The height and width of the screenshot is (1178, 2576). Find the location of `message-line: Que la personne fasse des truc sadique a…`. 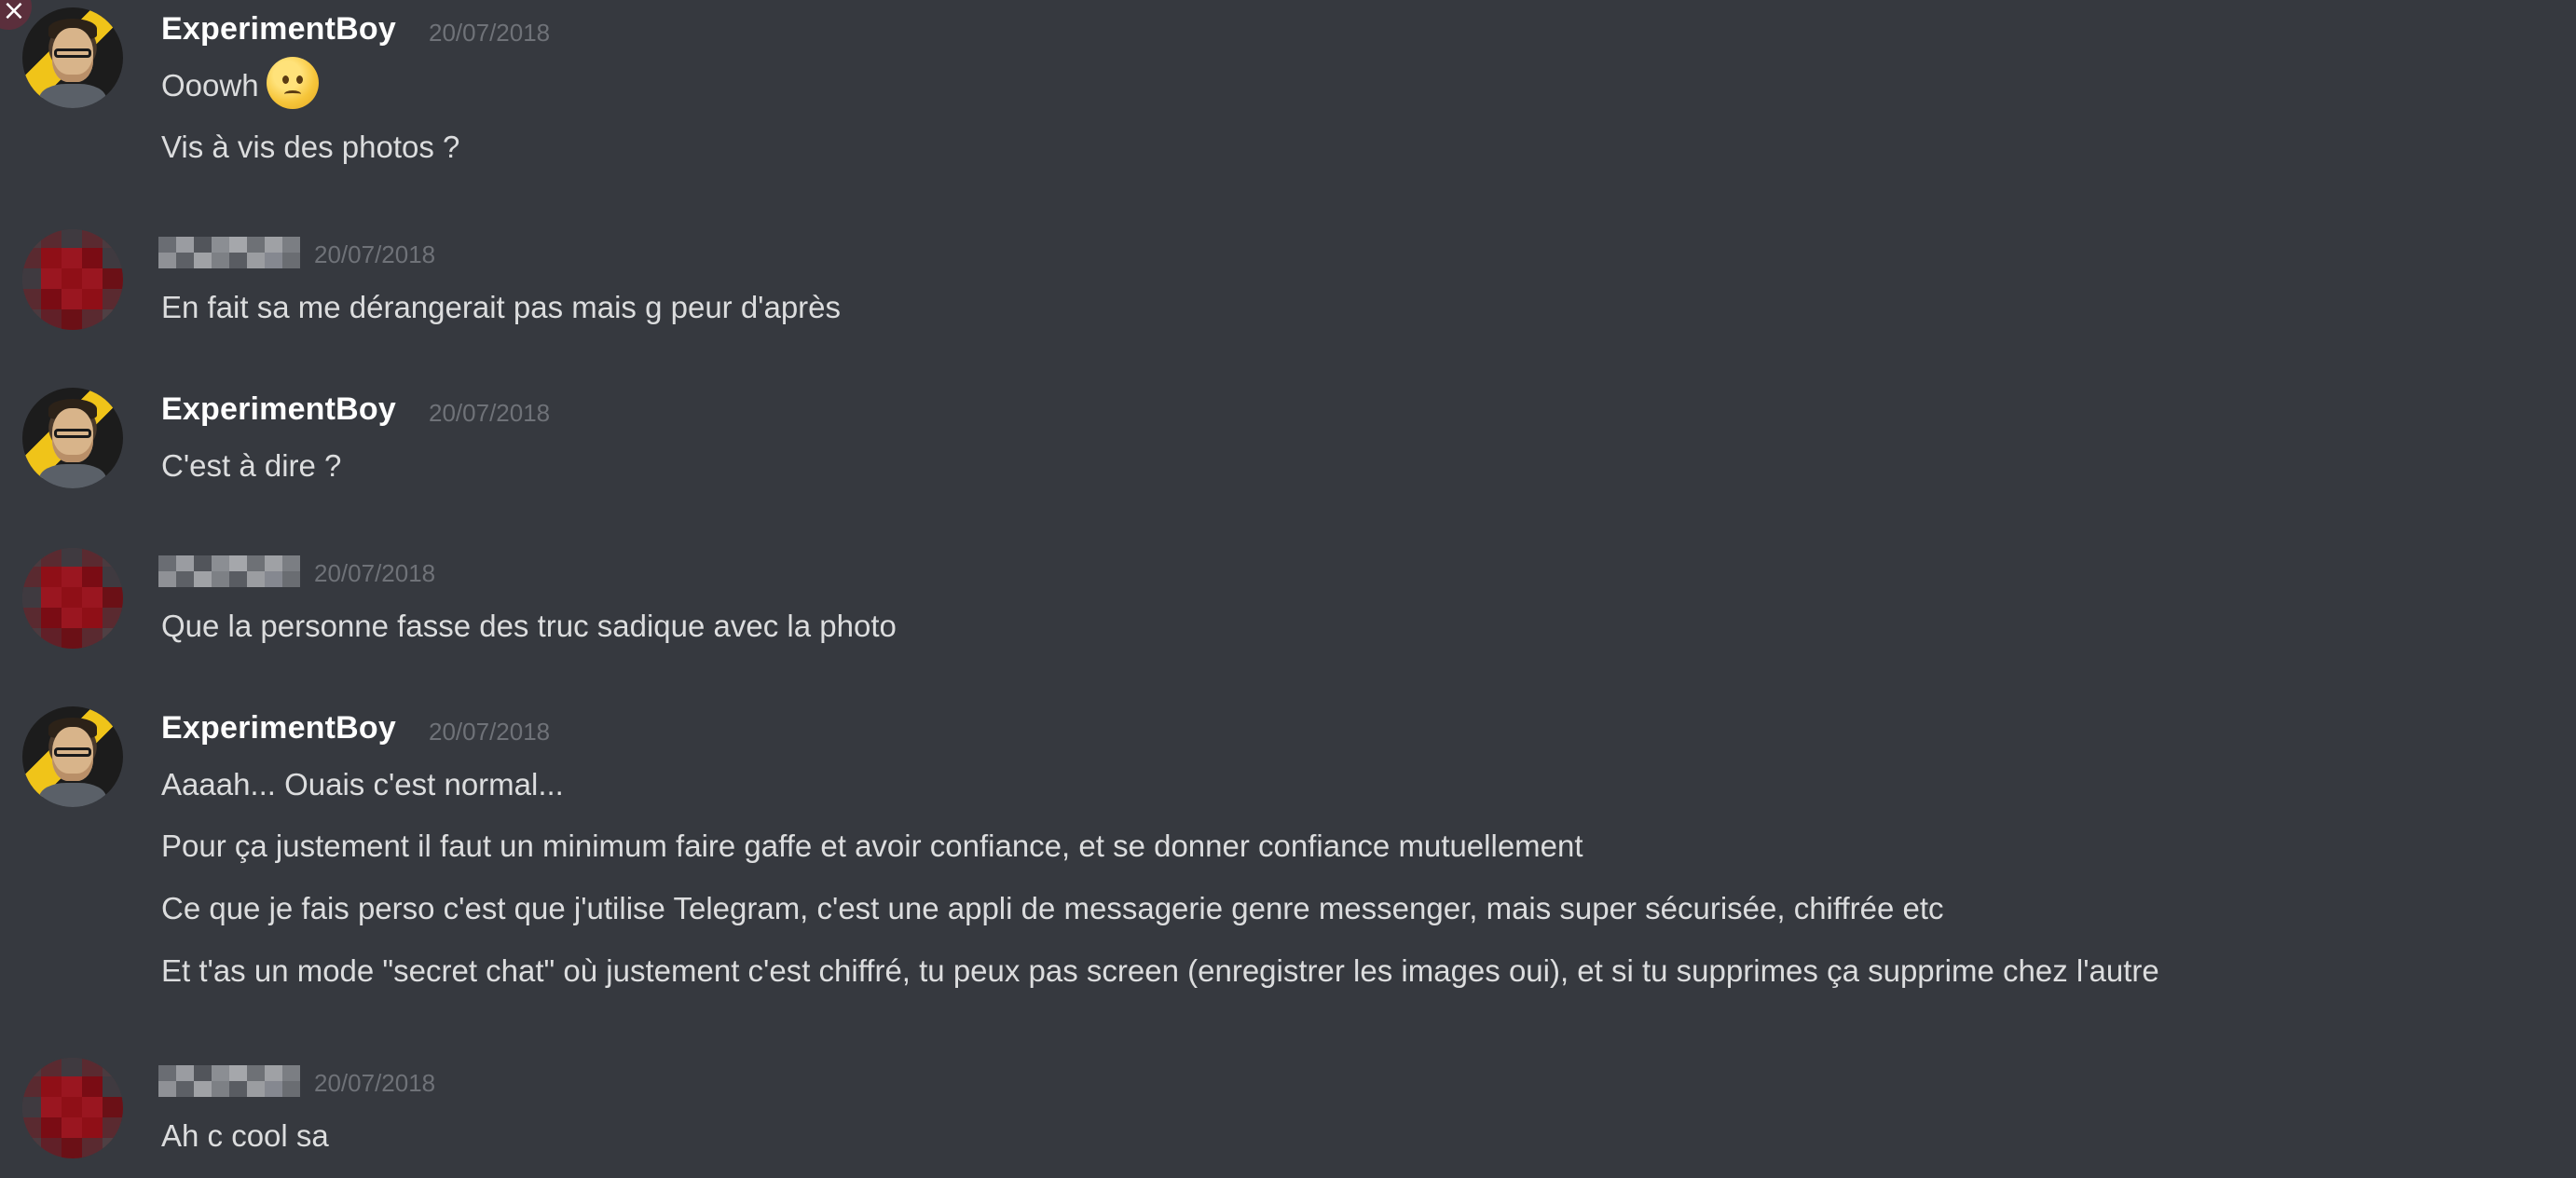

message-line: Que la personne fasse des truc sadique a… is located at coordinates (529, 626).